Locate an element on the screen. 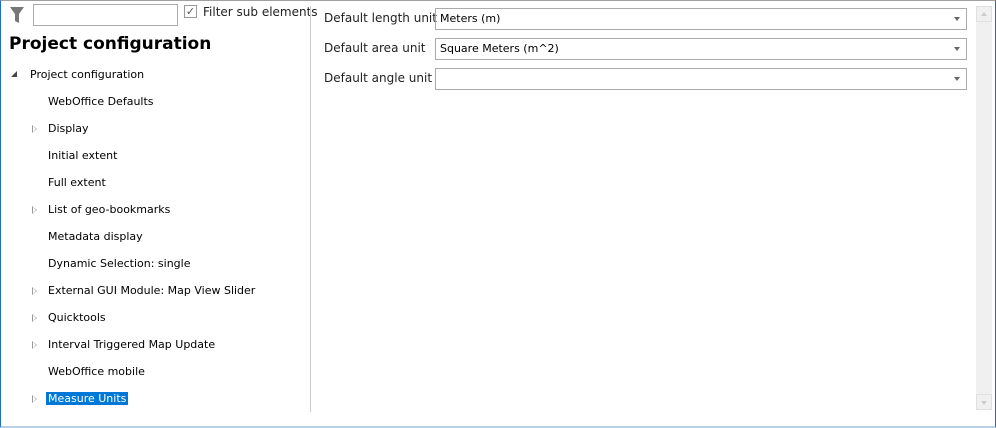 The width and height of the screenshot is (996, 428). scroll-up-button is located at coordinates (984, 14).